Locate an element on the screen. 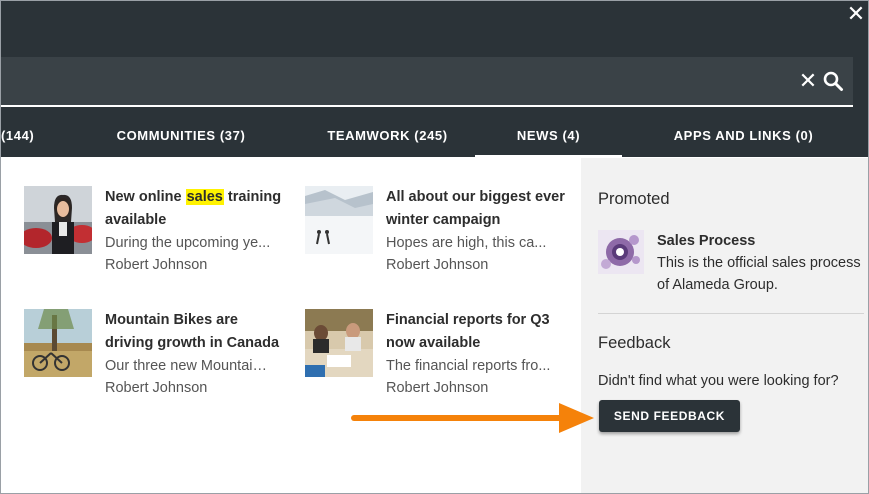  clear-icon: ✕ is located at coordinates (808, 81).